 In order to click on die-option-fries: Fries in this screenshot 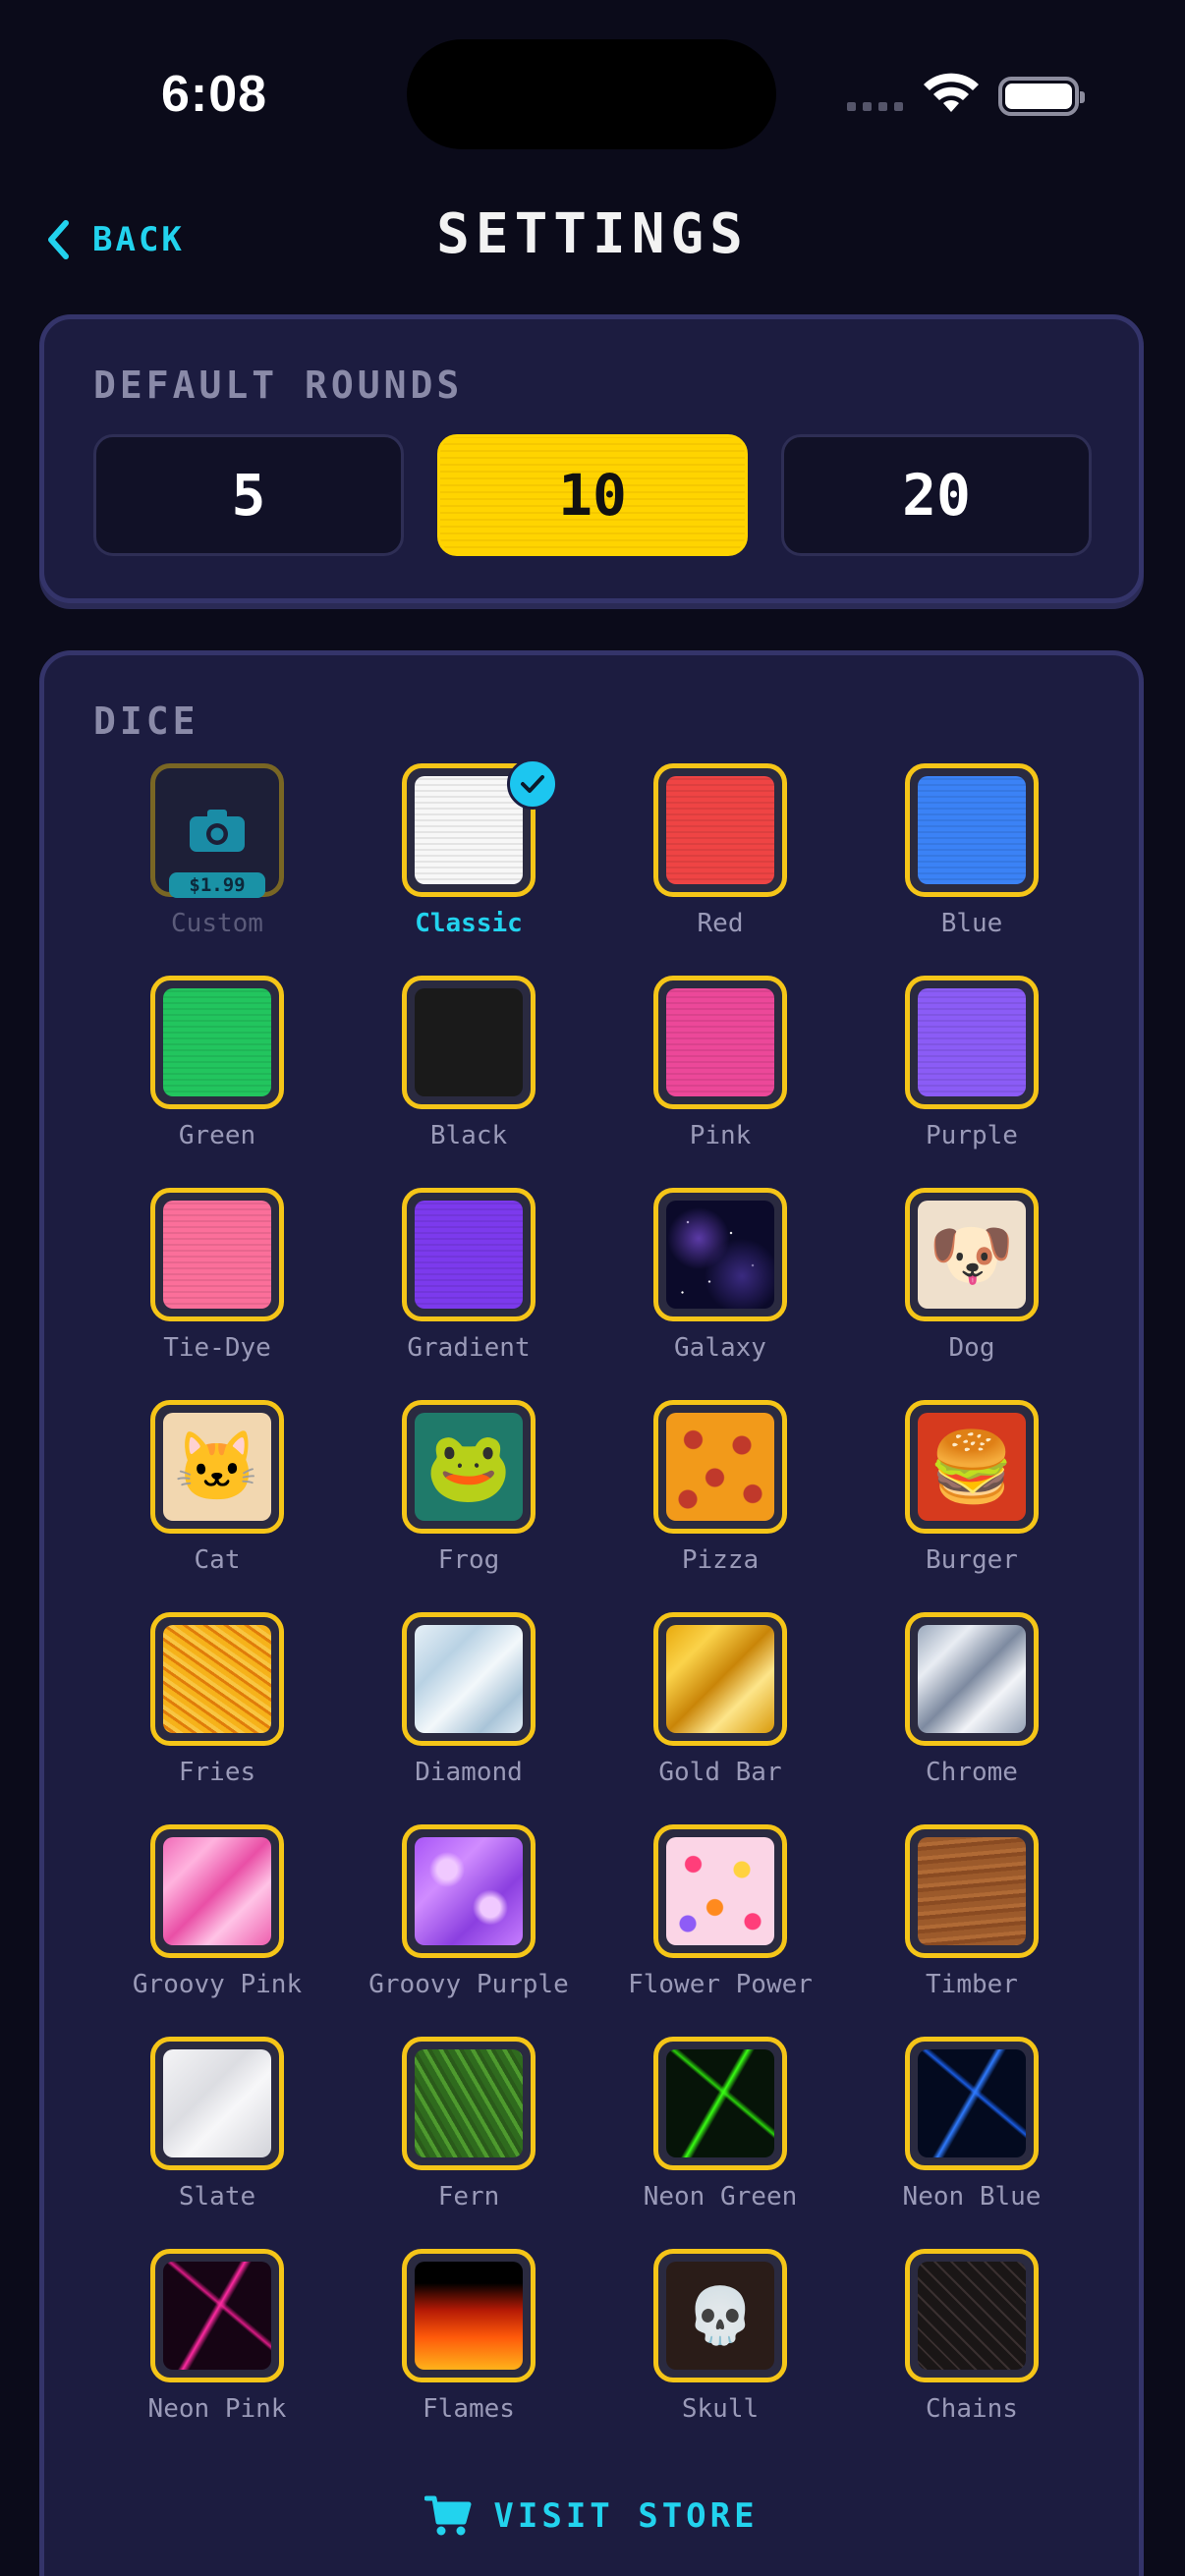, I will do `click(217, 1718)`.